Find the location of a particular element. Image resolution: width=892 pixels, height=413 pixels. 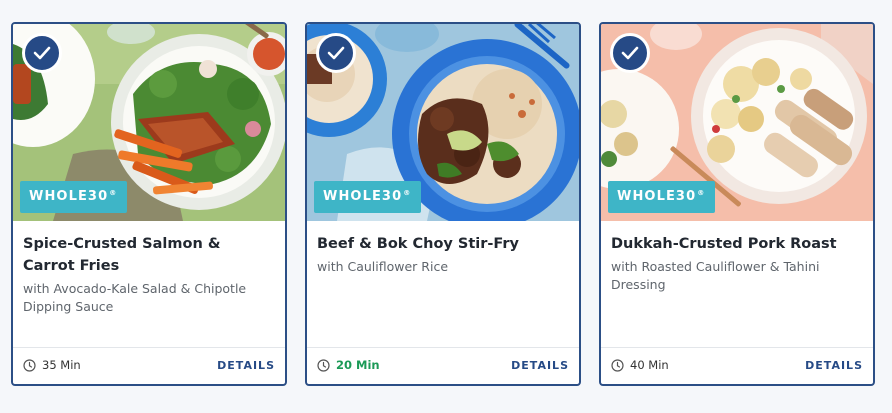

recipe-title: Dukkah-Crusted Pork Roast is located at coordinates (724, 244).